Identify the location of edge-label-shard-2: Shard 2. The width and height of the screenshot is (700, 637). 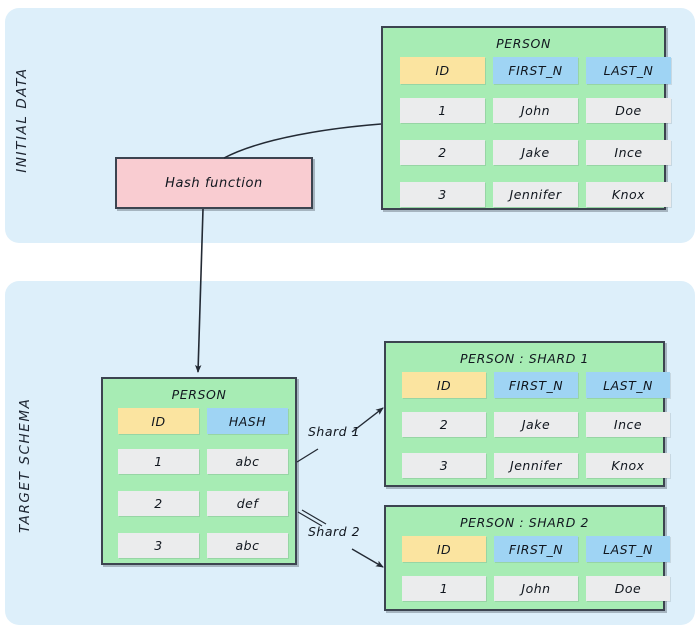
(334, 531).